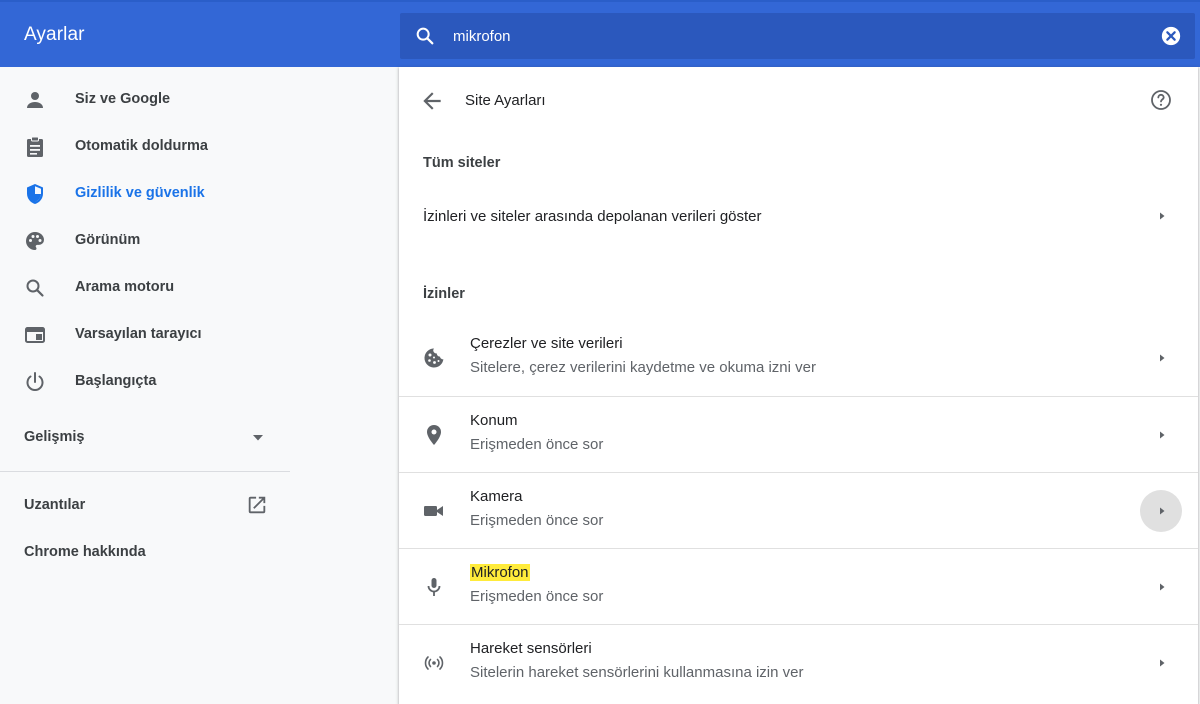 The width and height of the screenshot is (1200, 704). What do you see at coordinates (1171, 36) in the screenshot?
I see `clear-search-icon` at bounding box center [1171, 36].